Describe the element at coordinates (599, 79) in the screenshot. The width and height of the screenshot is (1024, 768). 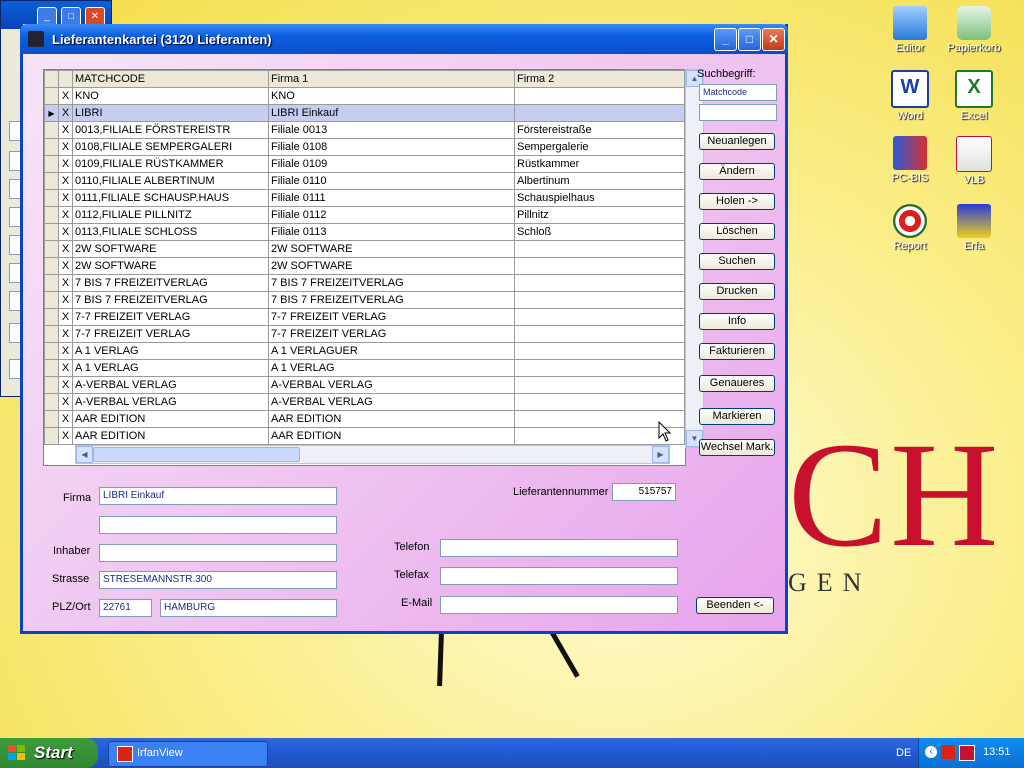
I see `column-header-firma2: Firma 2` at that location.